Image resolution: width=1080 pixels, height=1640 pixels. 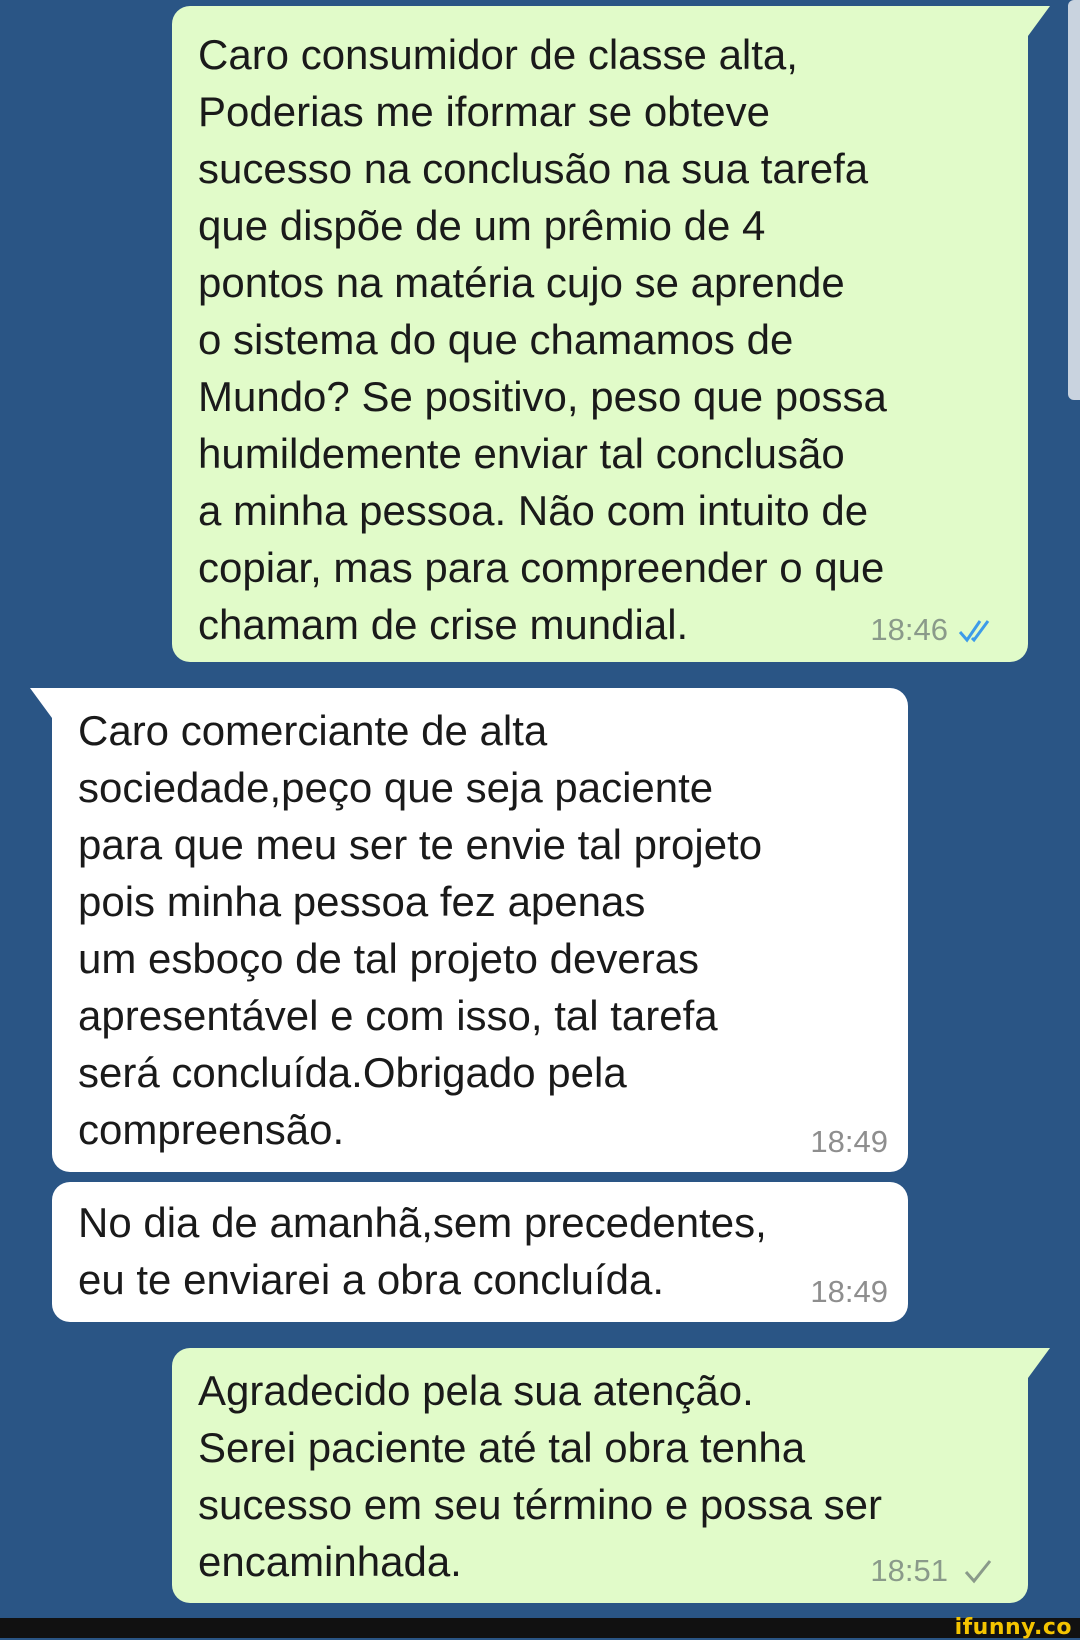 I want to click on message-time: 18:51, so click(x=909, y=1570).